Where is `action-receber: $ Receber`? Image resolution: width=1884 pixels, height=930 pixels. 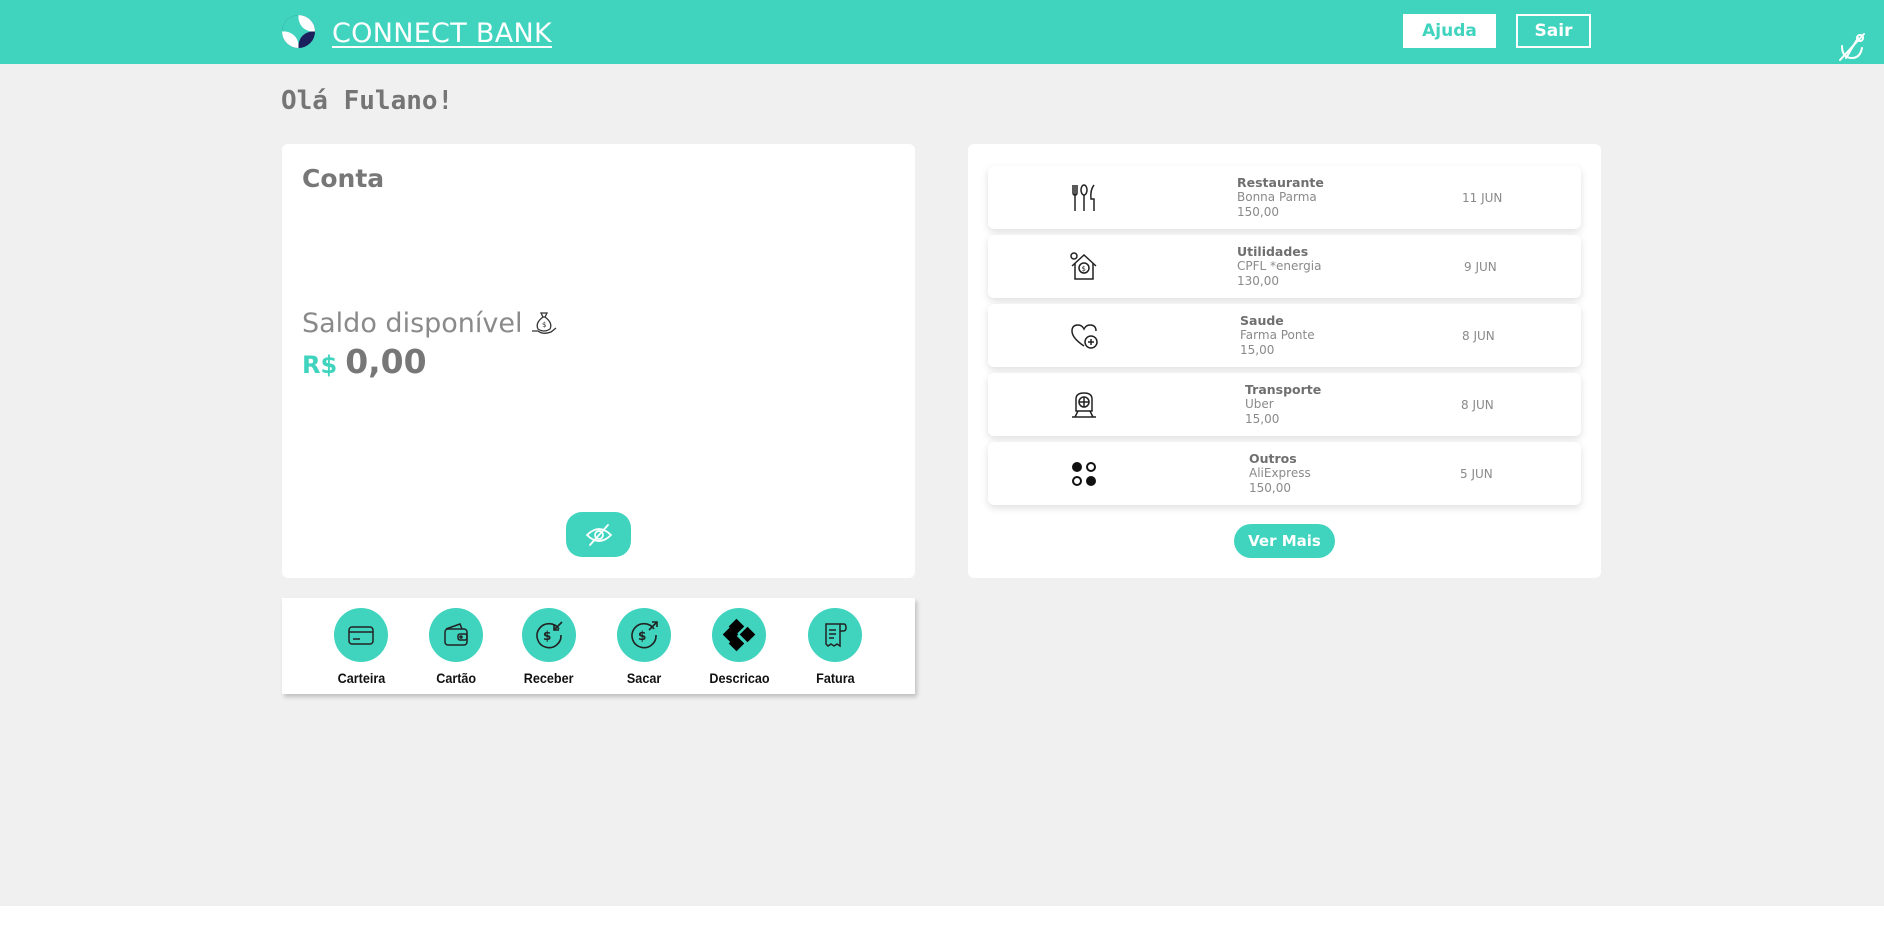
action-receber: $ Receber is located at coordinates (549, 647).